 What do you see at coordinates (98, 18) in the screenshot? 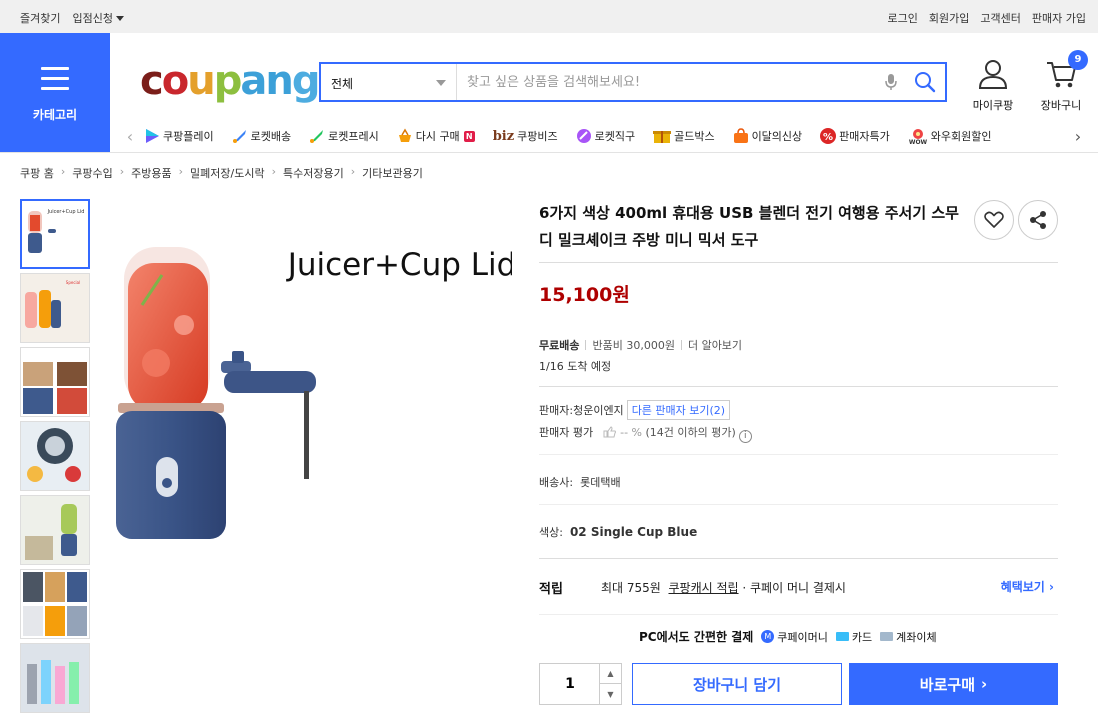
I see `seller-apply-menu: 입점신청` at bounding box center [98, 18].